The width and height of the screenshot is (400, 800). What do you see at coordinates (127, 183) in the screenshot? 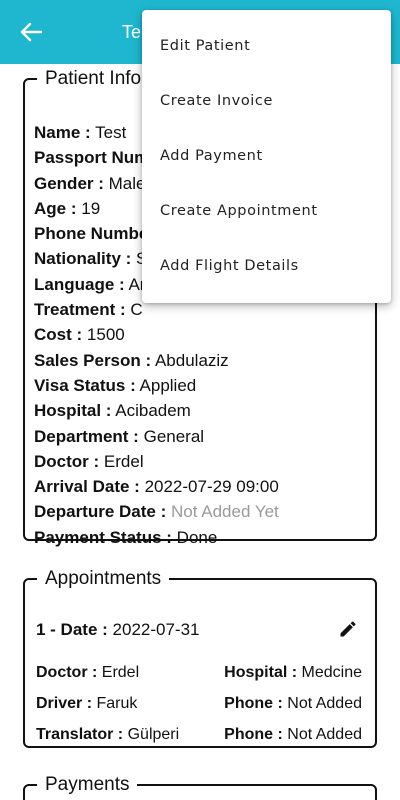
I see `info-value: Male` at bounding box center [127, 183].